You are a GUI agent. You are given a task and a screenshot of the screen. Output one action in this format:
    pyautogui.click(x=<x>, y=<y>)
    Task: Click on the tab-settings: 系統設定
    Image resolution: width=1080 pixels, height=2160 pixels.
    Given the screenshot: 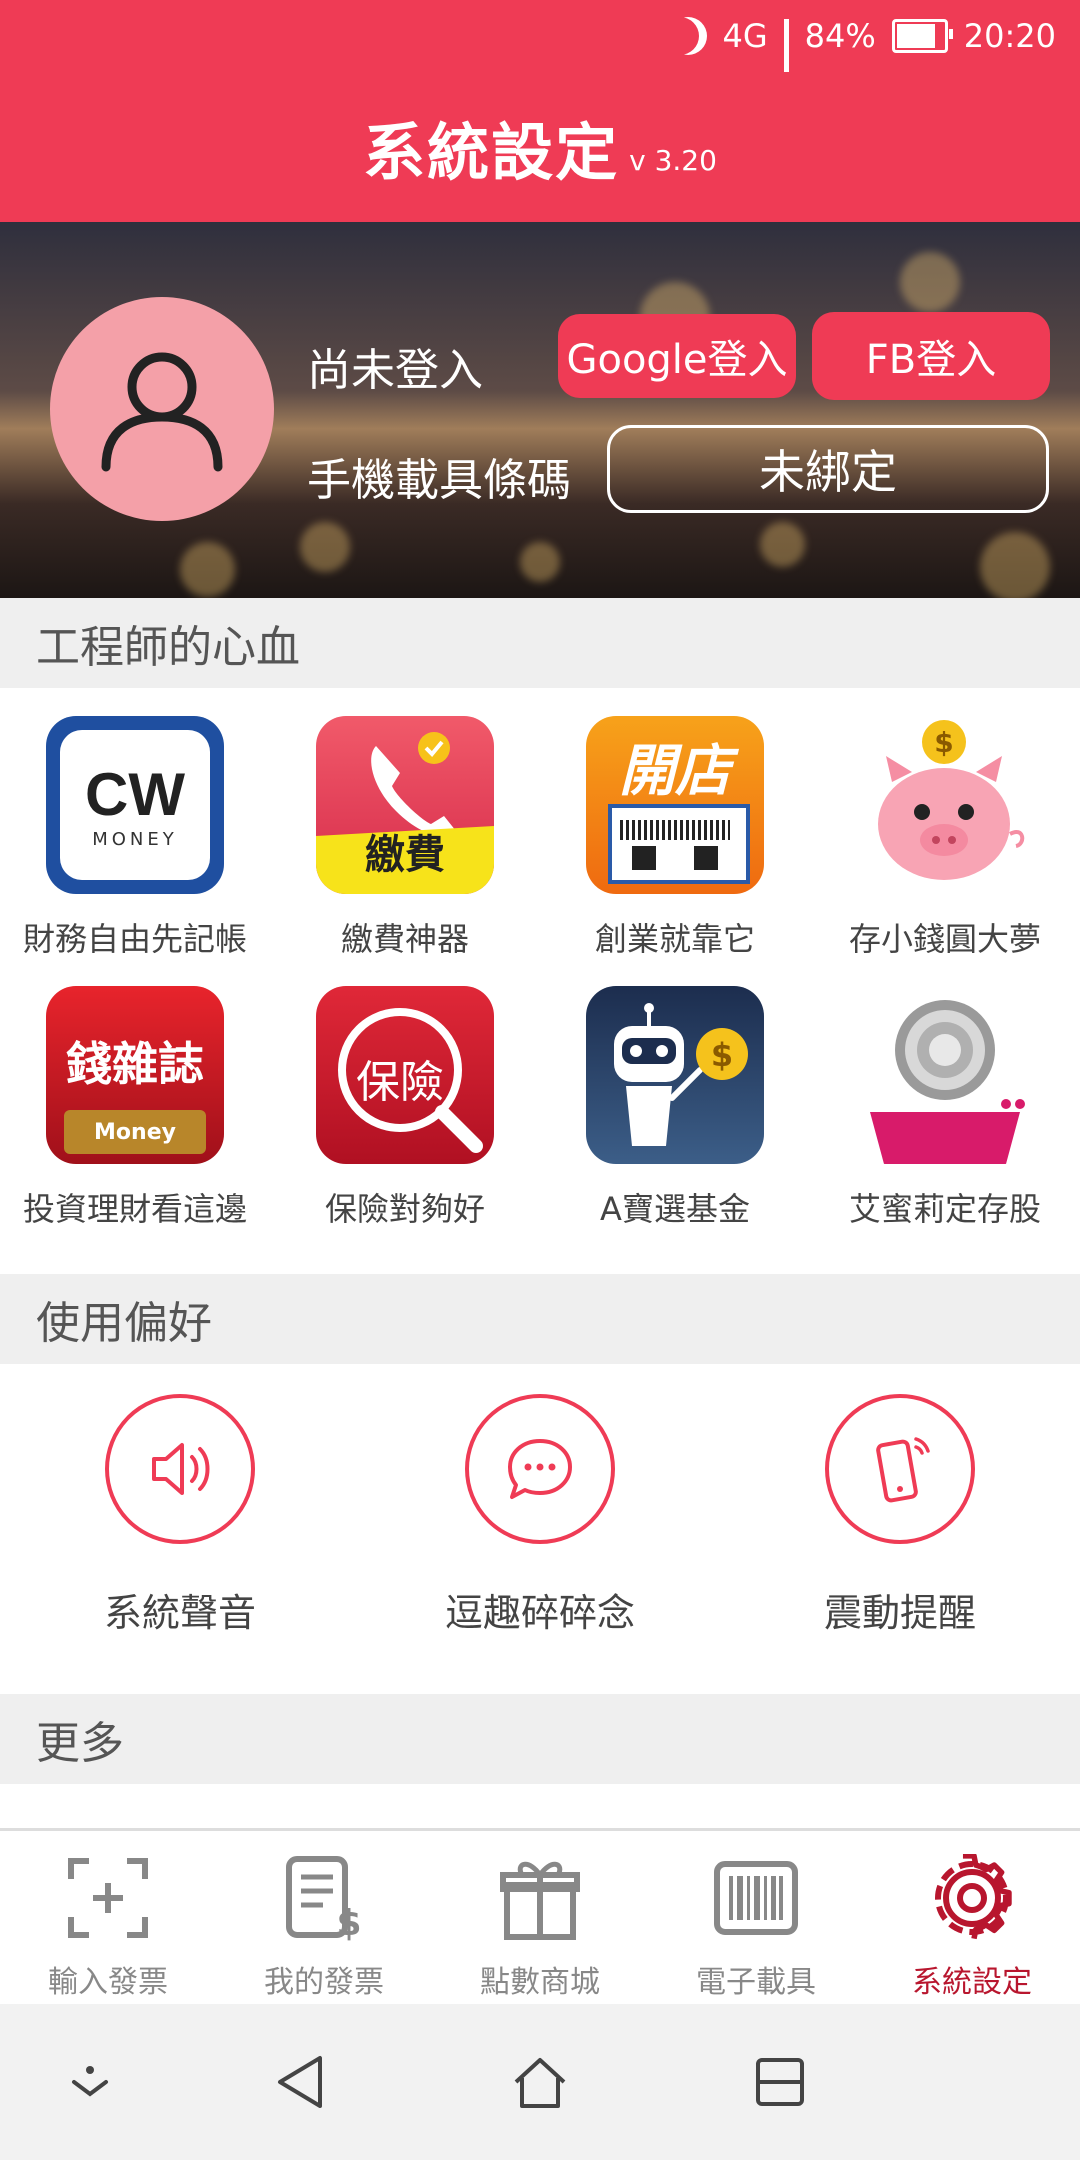 What is the action you would take?
    pyautogui.click(x=972, y=1927)
    